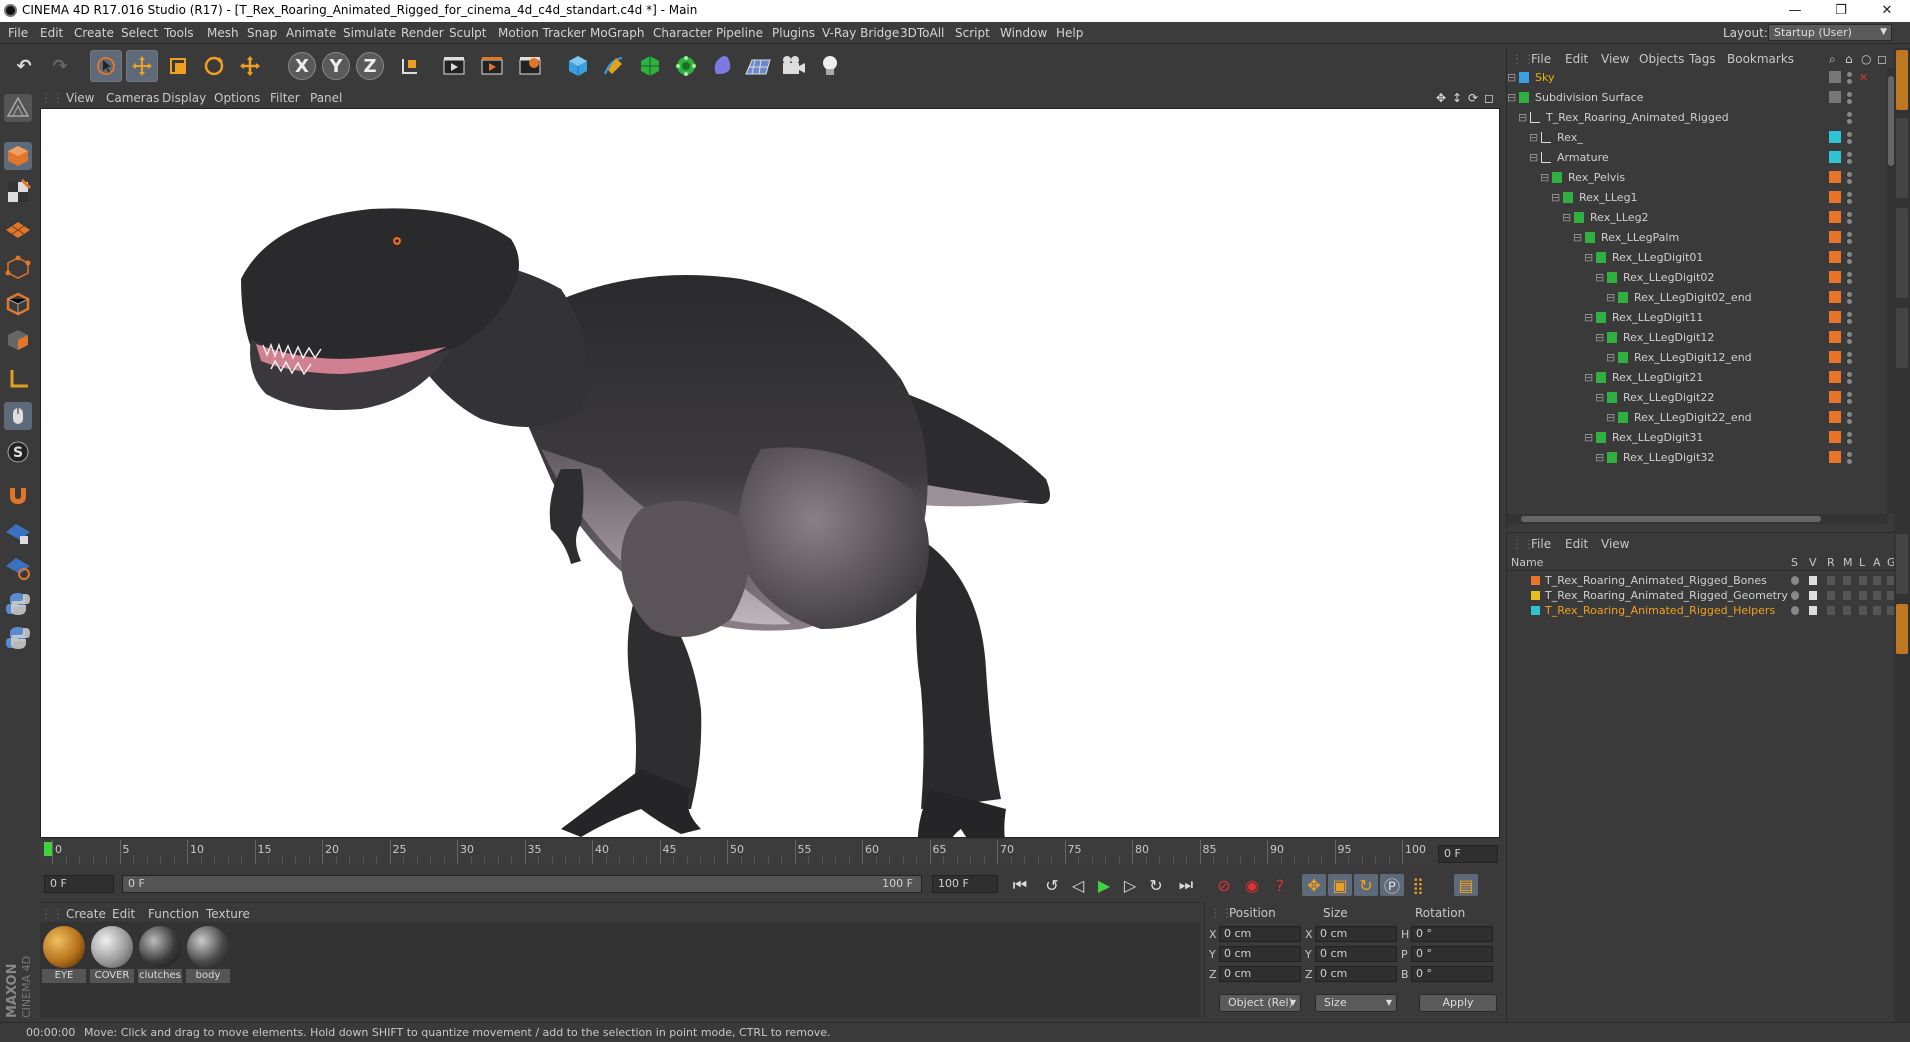 This screenshot has height=1042, width=1910. Describe the element at coordinates (522, 884) in the screenshot. I see `frame-range-slider: 0 F 100 F` at that location.